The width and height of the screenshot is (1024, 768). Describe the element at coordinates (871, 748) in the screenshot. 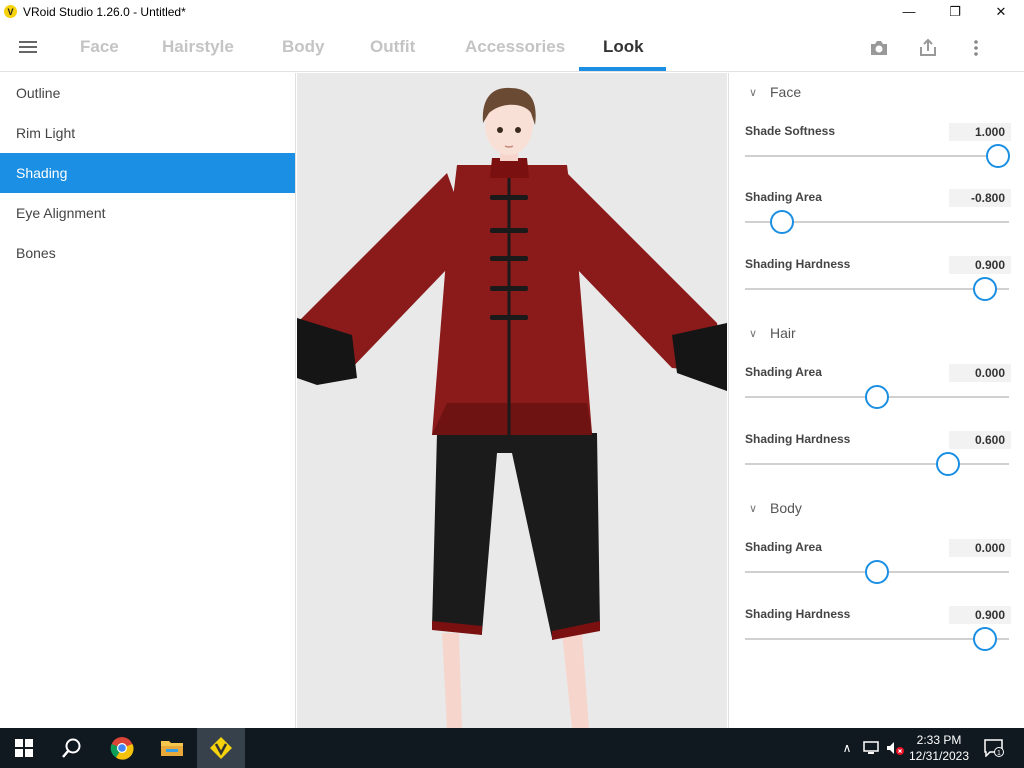

I see `network-icon` at that location.